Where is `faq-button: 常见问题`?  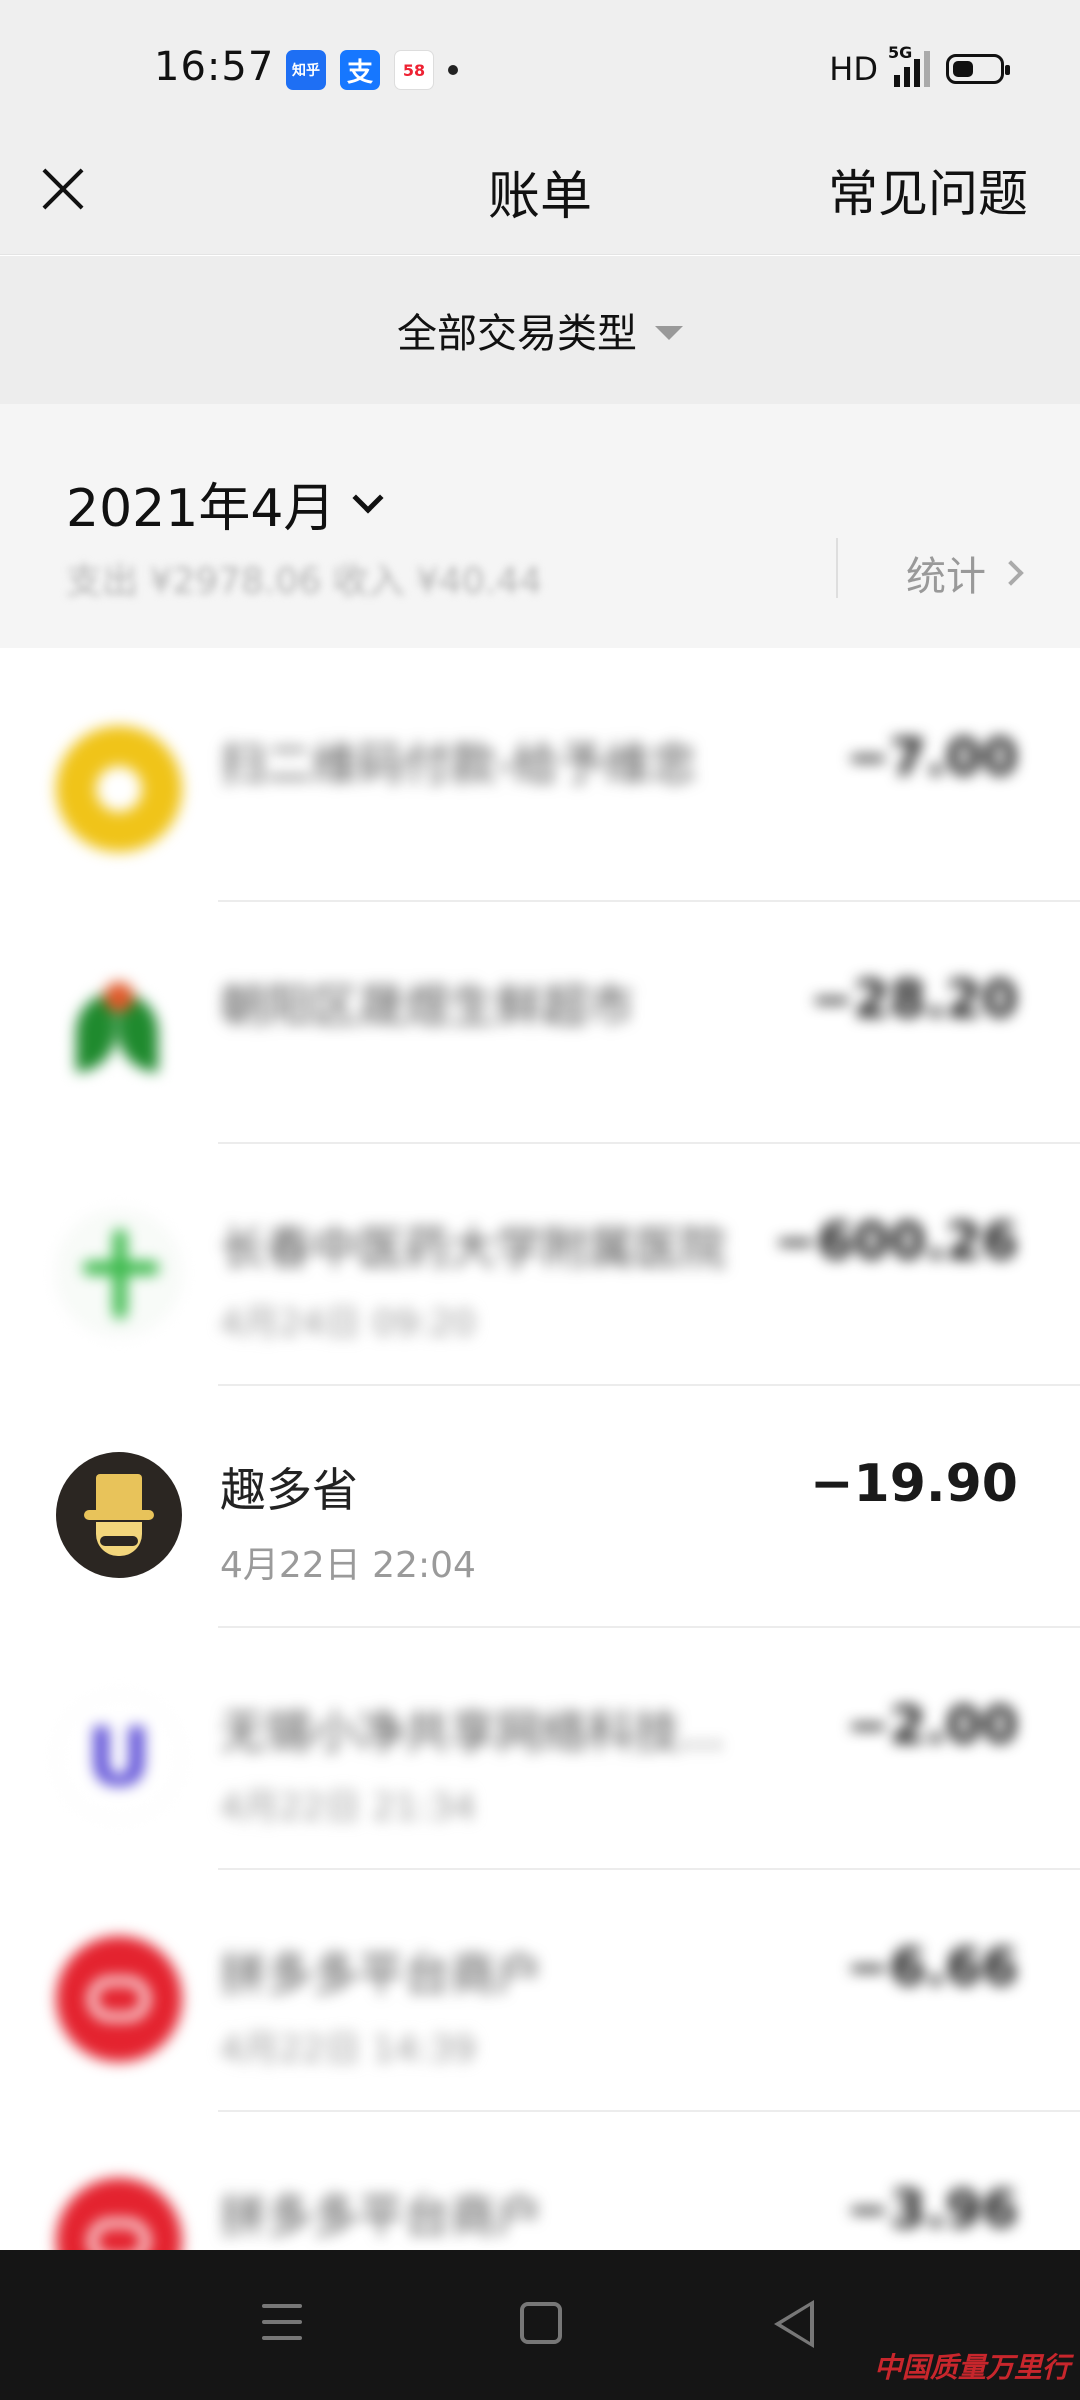 faq-button: 常见问题 is located at coordinates (928, 190).